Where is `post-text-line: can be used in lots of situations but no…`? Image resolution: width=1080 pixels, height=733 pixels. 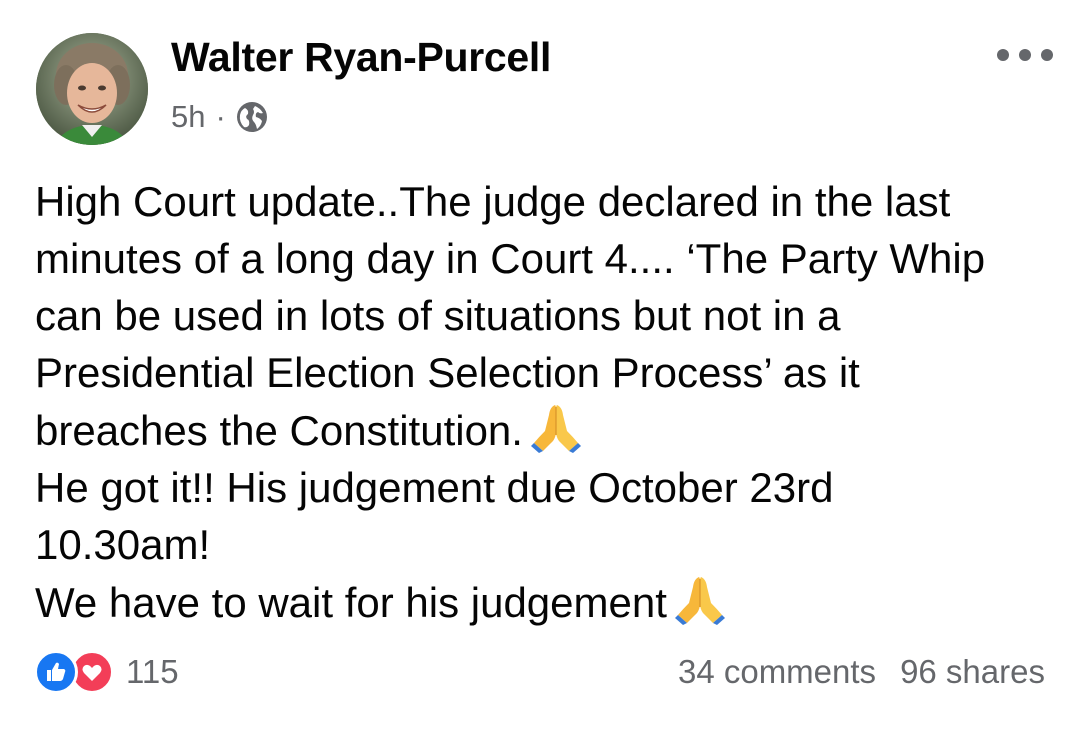 post-text-line: can be used in lots of situations but no… is located at coordinates (438, 315).